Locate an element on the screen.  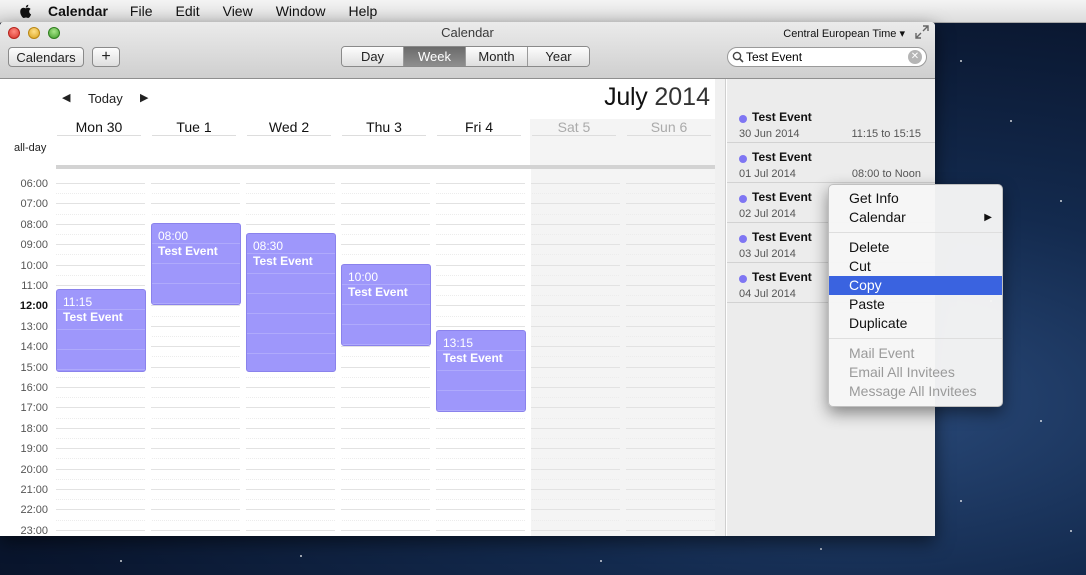
menu-item-label: Email All Invitees is located at coordinates (902, 372).